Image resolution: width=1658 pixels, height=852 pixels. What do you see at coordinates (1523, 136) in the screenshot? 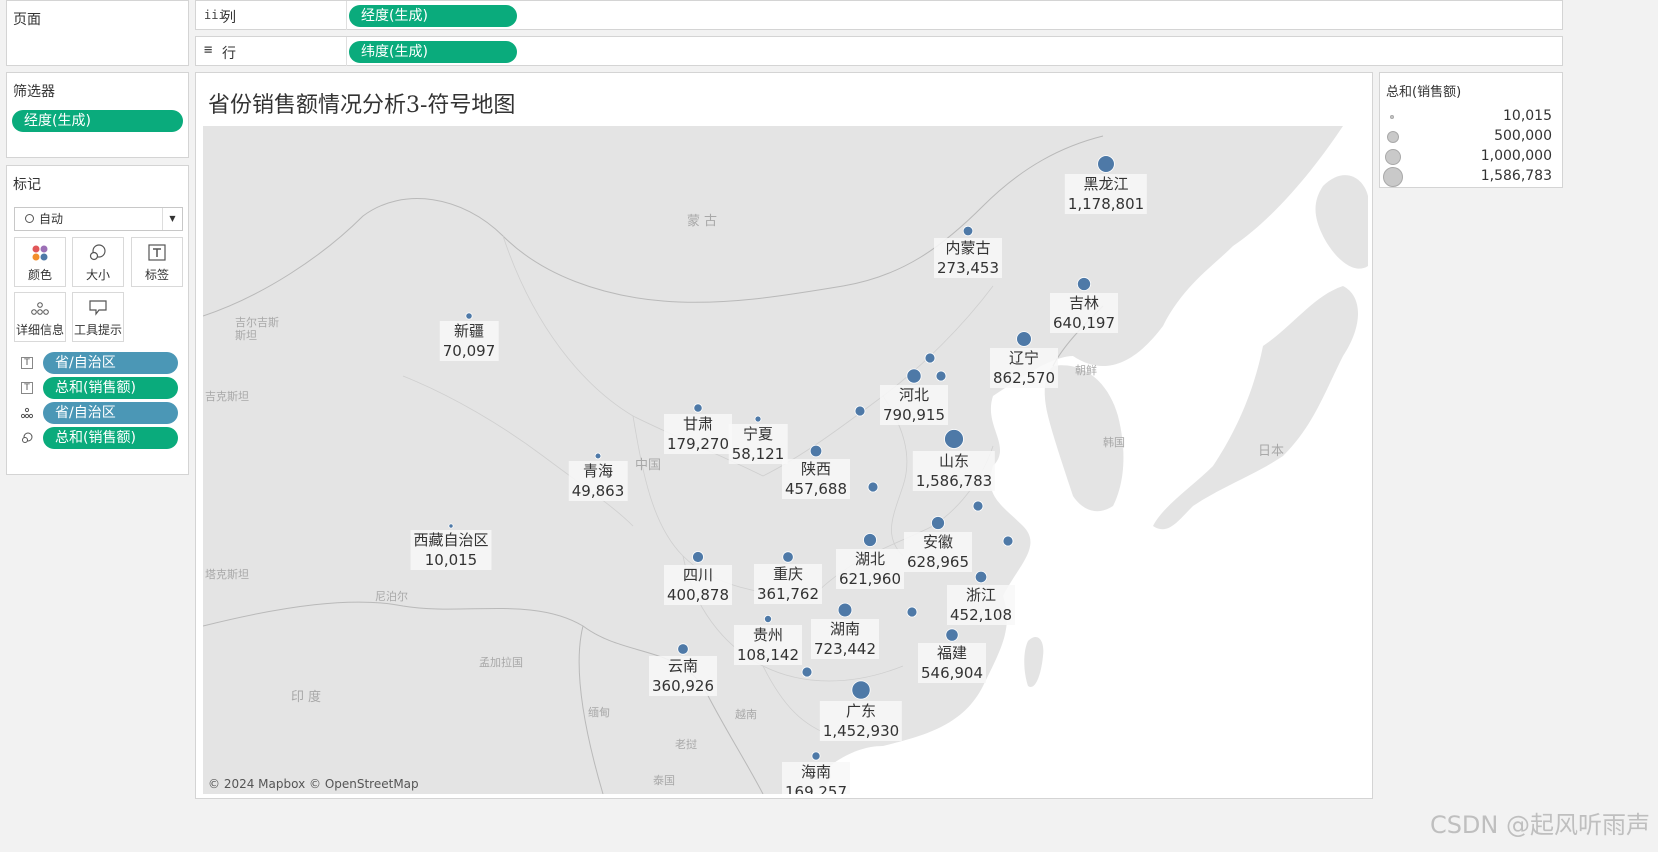
I see `legend-value: 500,000` at bounding box center [1523, 136].